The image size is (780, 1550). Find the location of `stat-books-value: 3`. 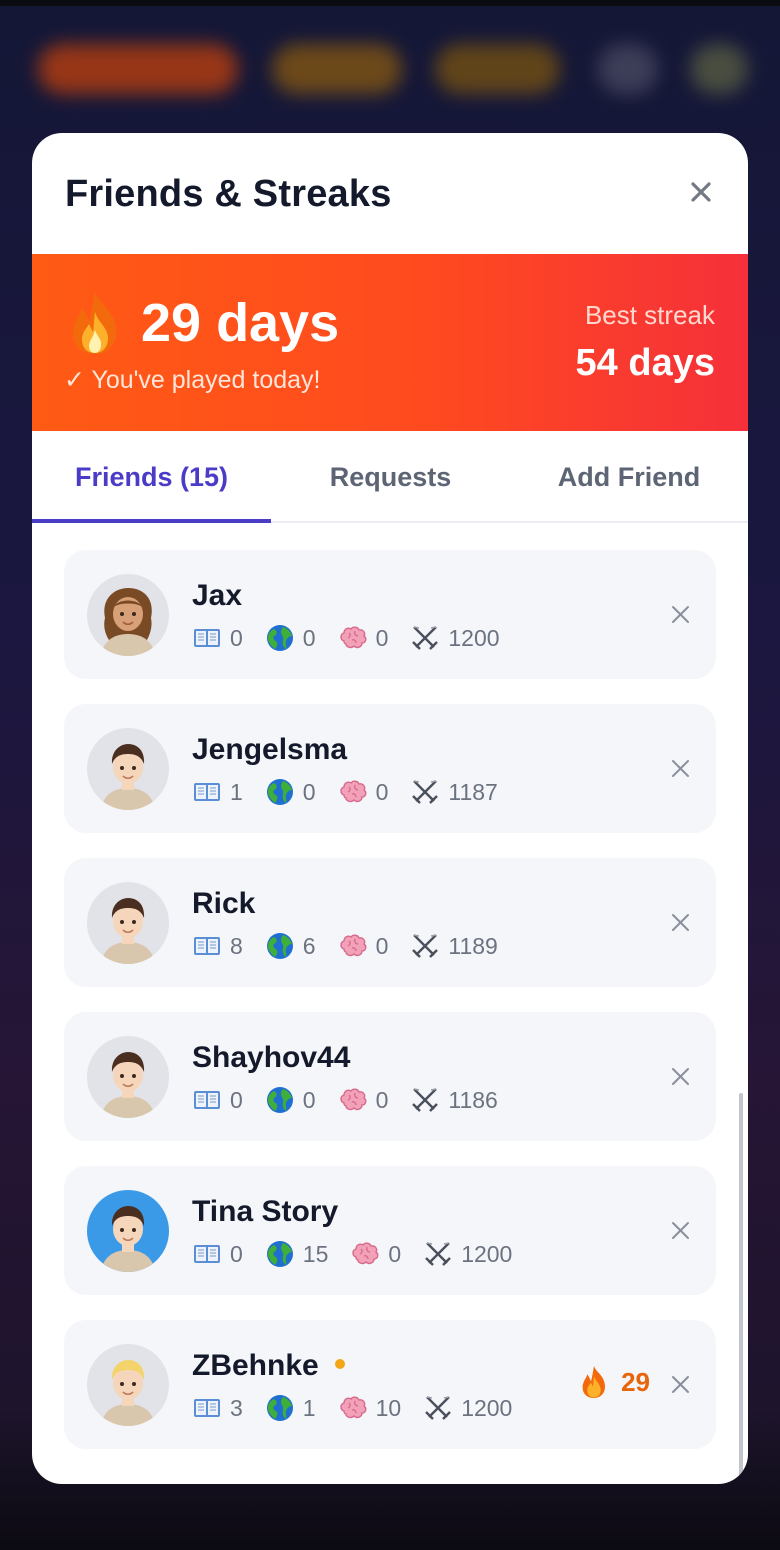

stat-books-value: 3 is located at coordinates (236, 1407).